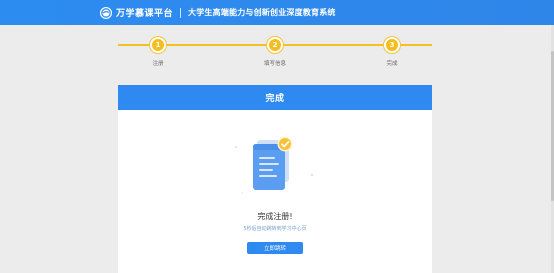  Describe the element at coordinates (275, 248) in the screenshot. I see `redirect-now-button: 立即跳转` at that location.